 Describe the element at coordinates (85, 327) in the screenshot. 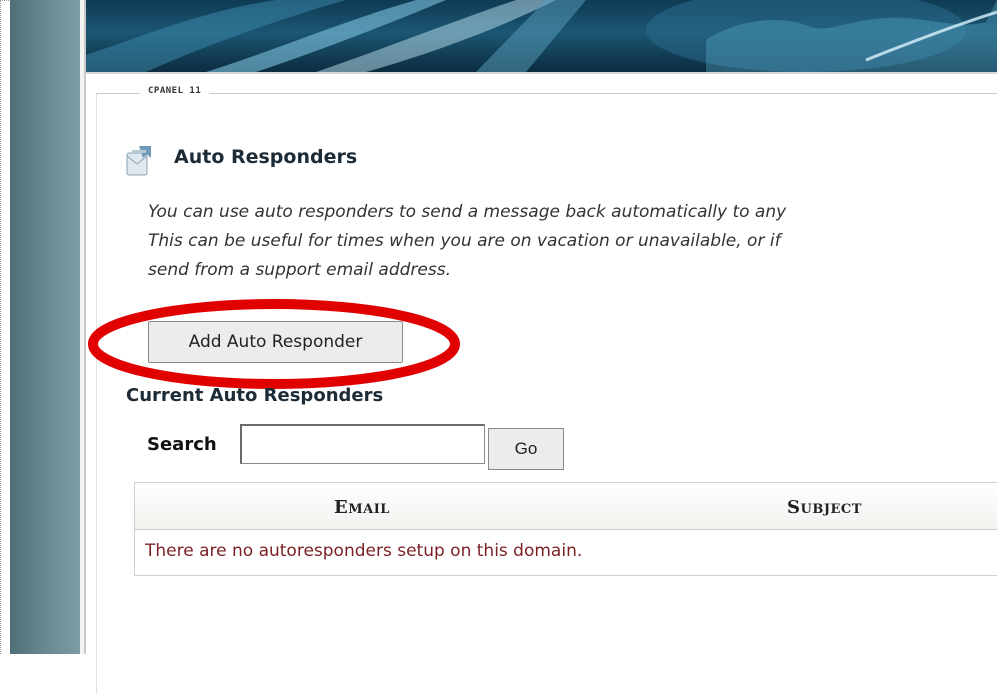

I see `left-rail-divider` at that location.